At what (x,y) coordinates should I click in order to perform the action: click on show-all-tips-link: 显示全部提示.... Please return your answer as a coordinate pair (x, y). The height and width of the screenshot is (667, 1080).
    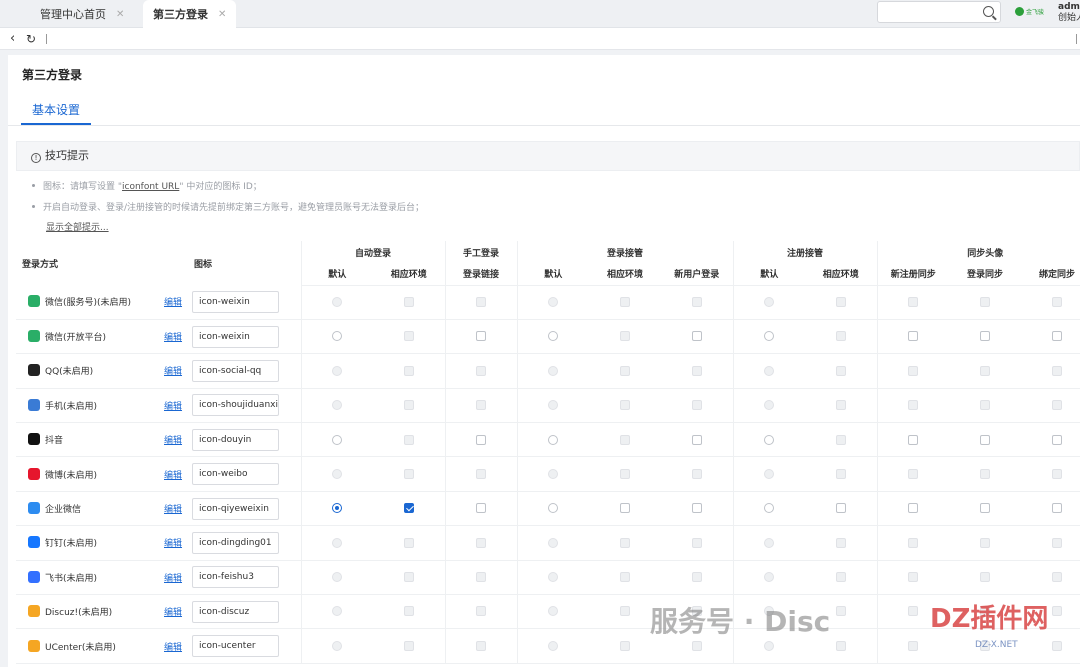
    Looking at the image, I should click on (77, 226).